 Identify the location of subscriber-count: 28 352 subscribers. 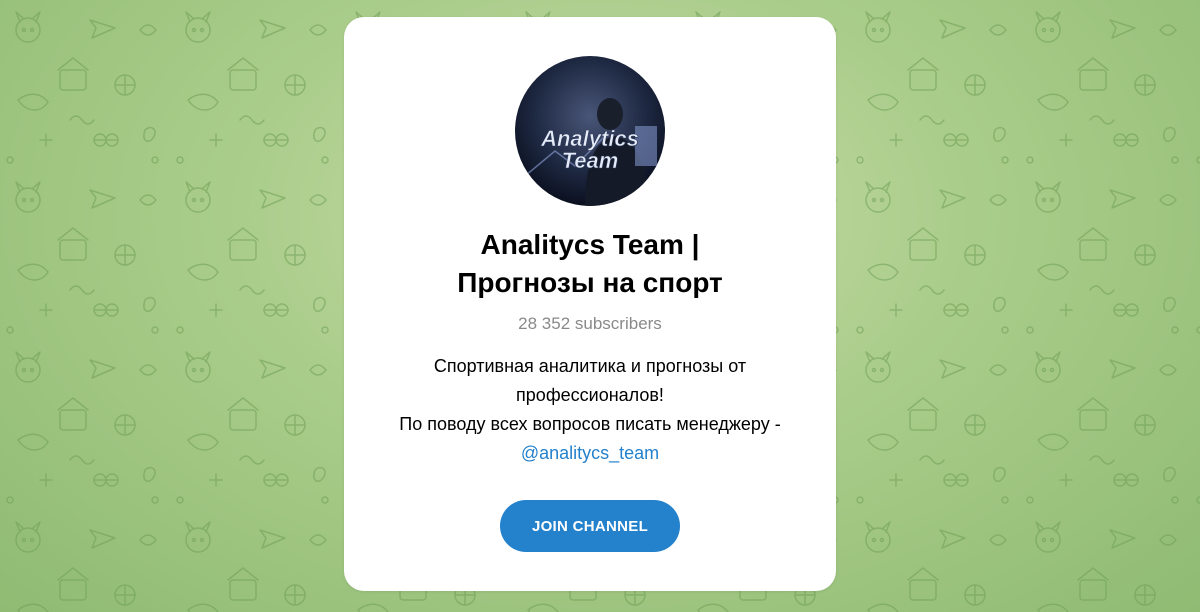
(590, 323).